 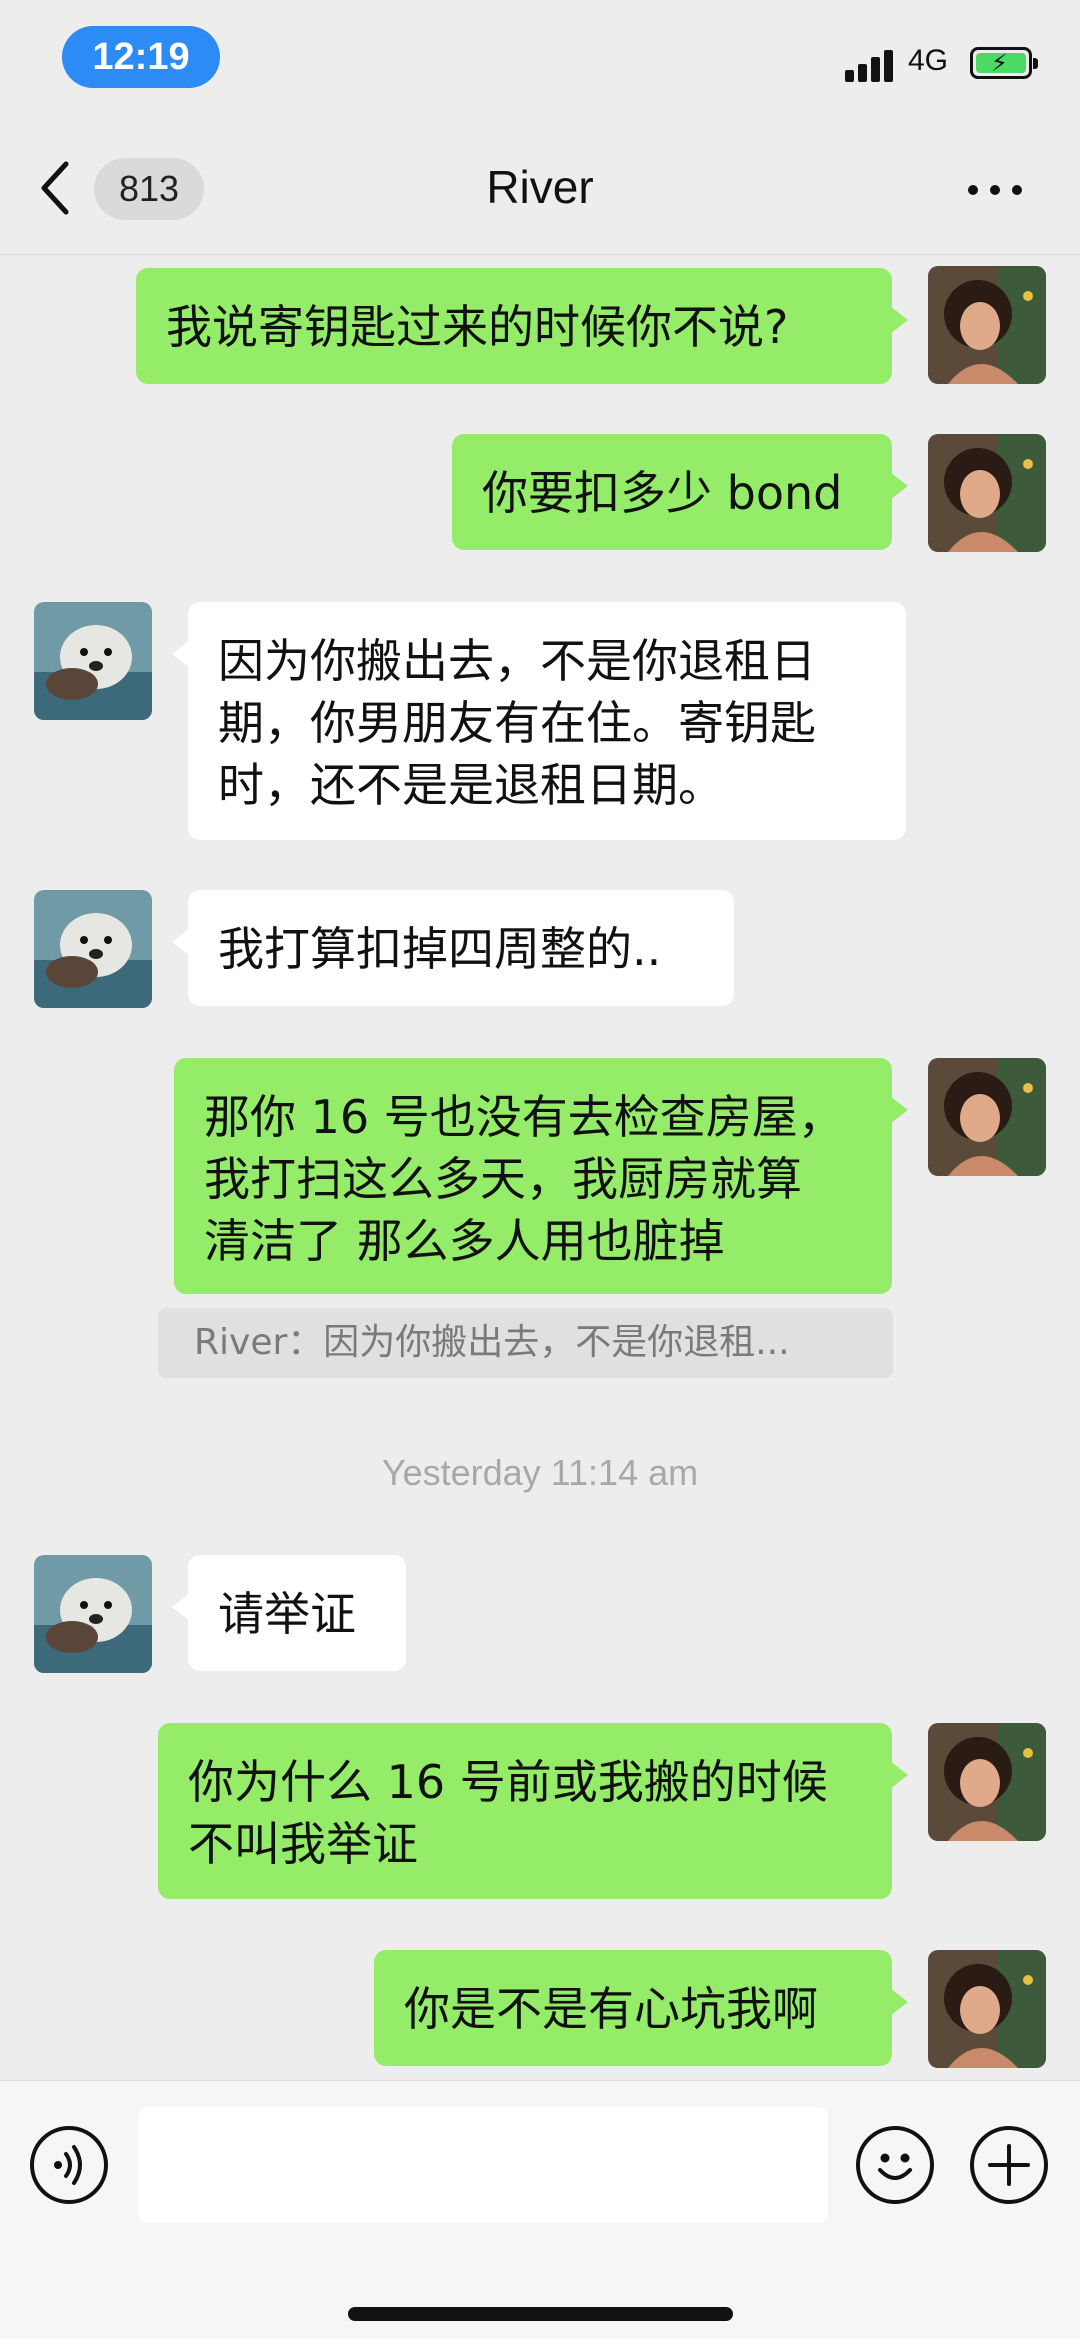 I want to click on message-bubble: 我说寄钥匙过来的时候你不说?, so click(x=522, y=326).